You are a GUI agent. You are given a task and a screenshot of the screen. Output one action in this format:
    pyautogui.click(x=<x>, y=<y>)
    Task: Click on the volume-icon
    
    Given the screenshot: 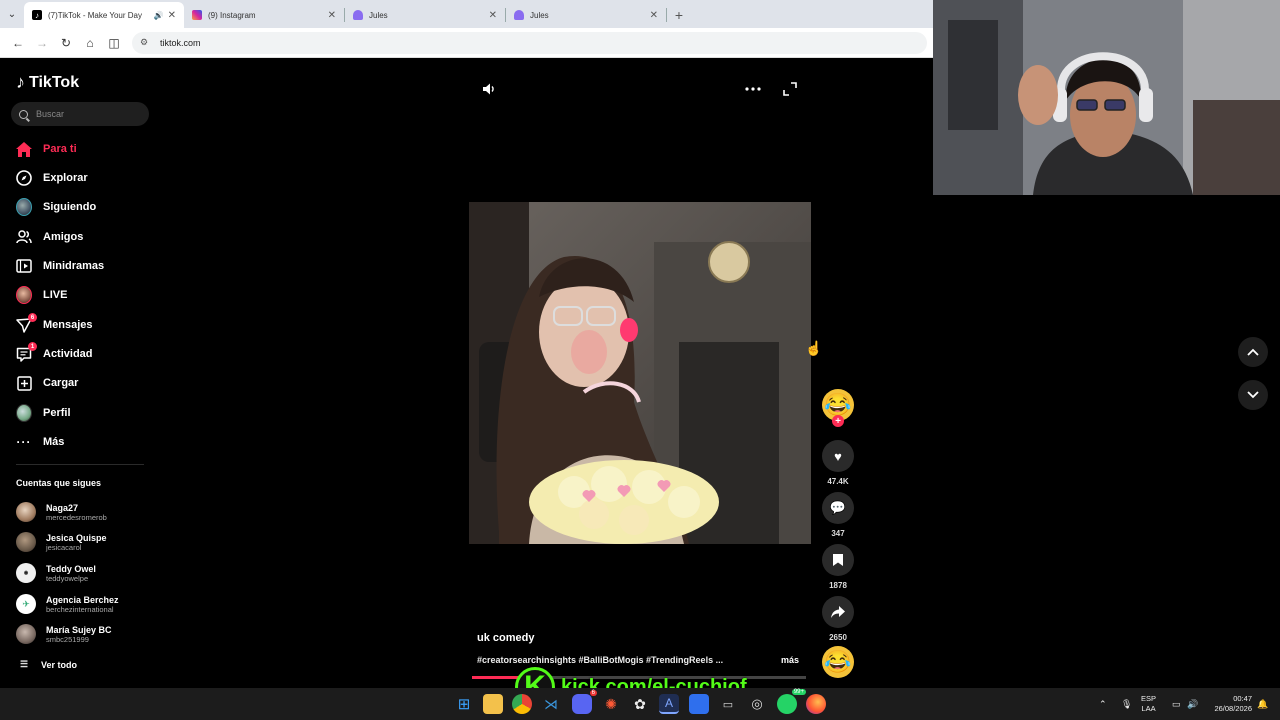 What is the action you would take?
    pyautogui.click(x=489, y=91)
    